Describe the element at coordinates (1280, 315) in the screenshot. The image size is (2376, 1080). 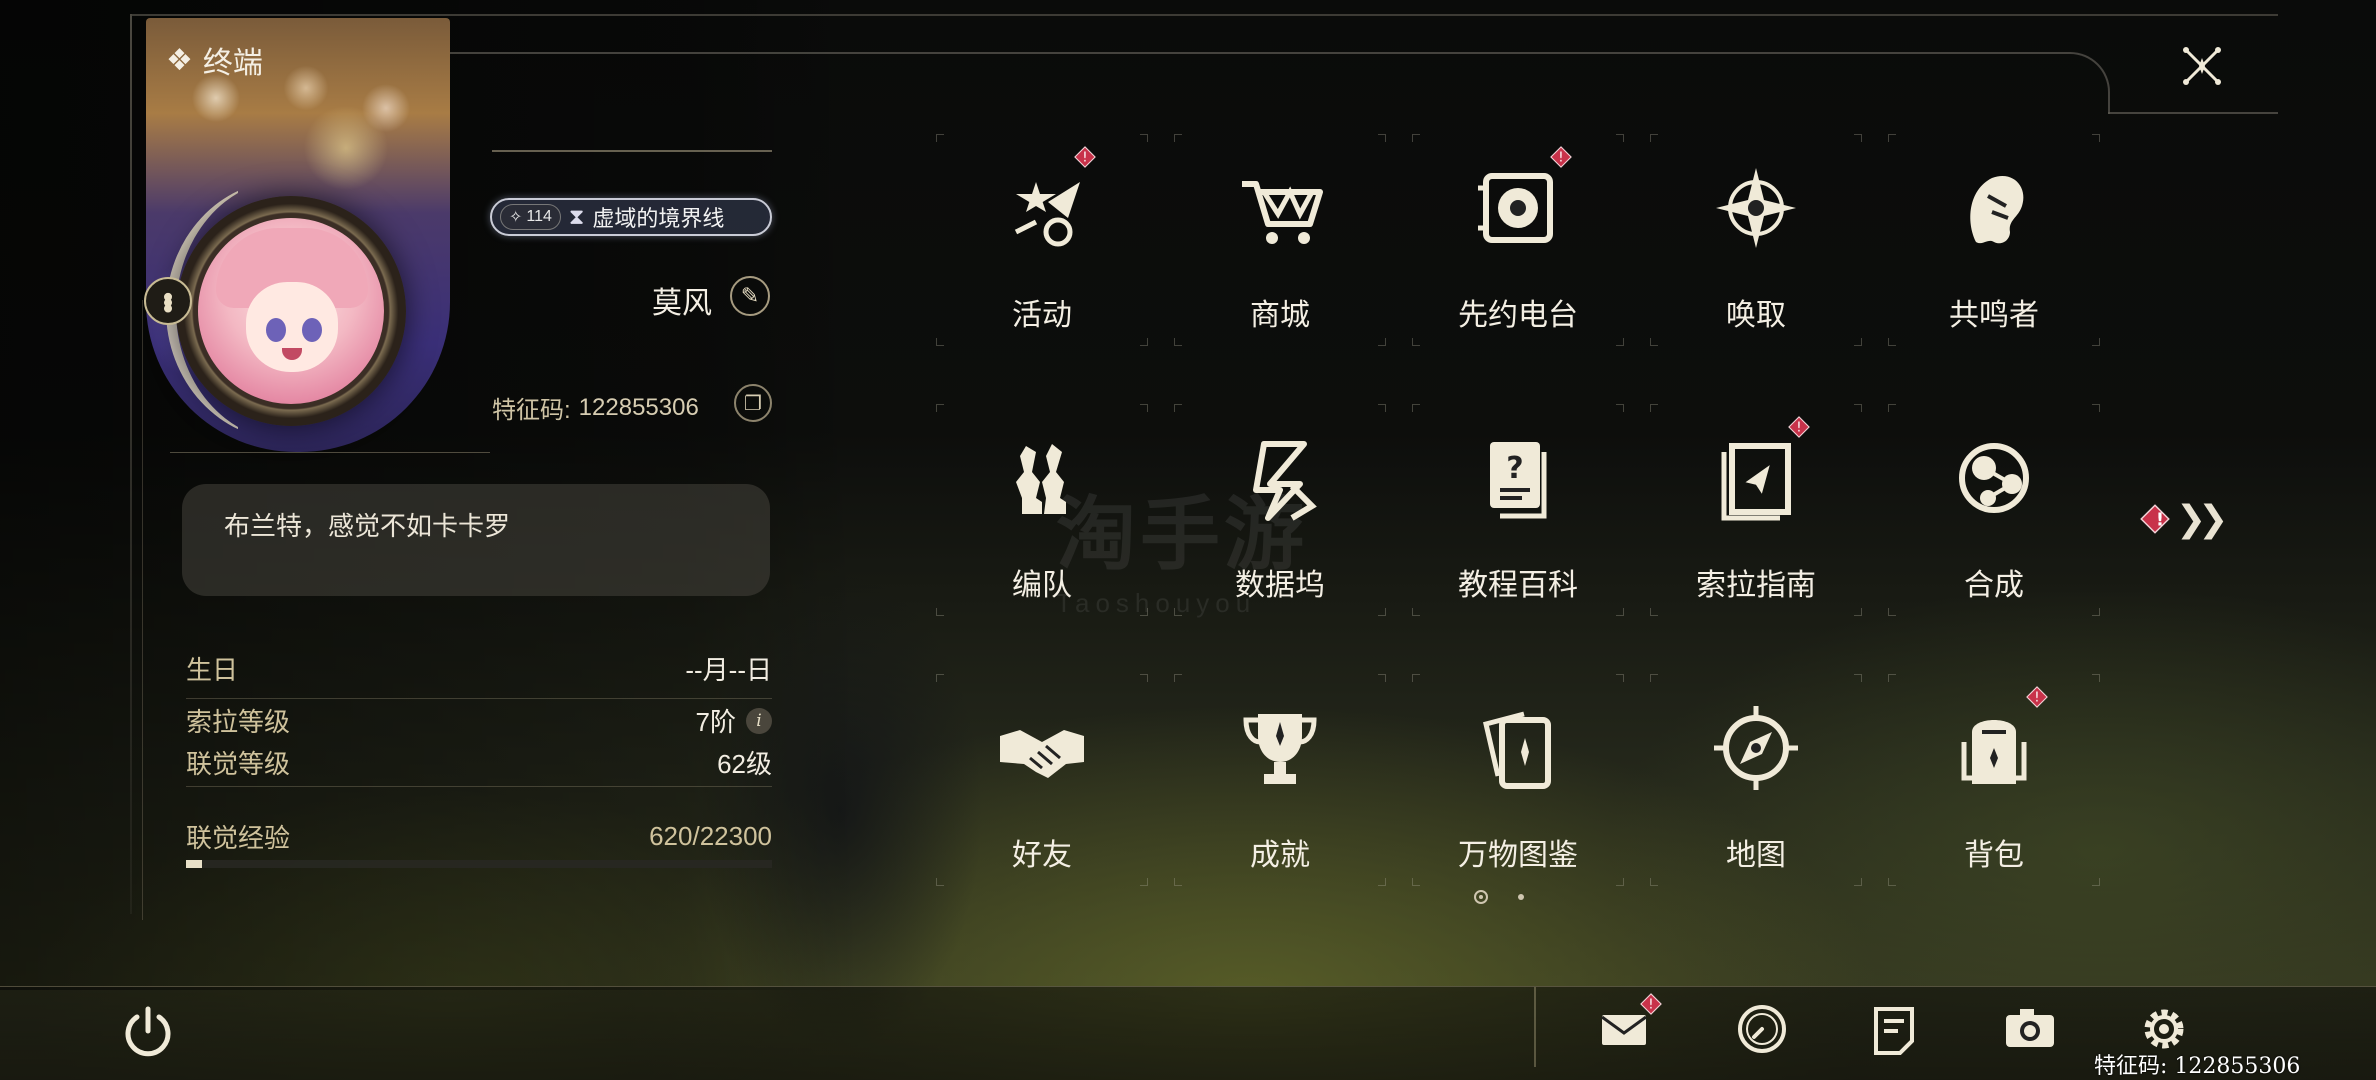
I see `menu-item-label: 商城` at that location.